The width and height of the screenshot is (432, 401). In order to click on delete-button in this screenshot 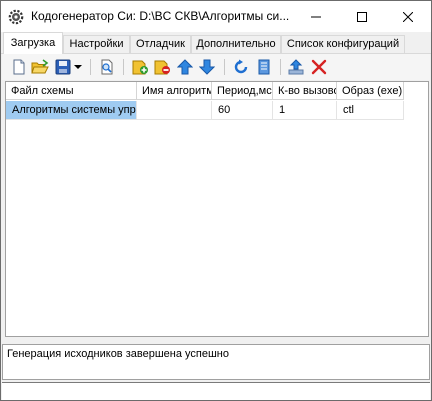, I will do `click(319, 67)`.